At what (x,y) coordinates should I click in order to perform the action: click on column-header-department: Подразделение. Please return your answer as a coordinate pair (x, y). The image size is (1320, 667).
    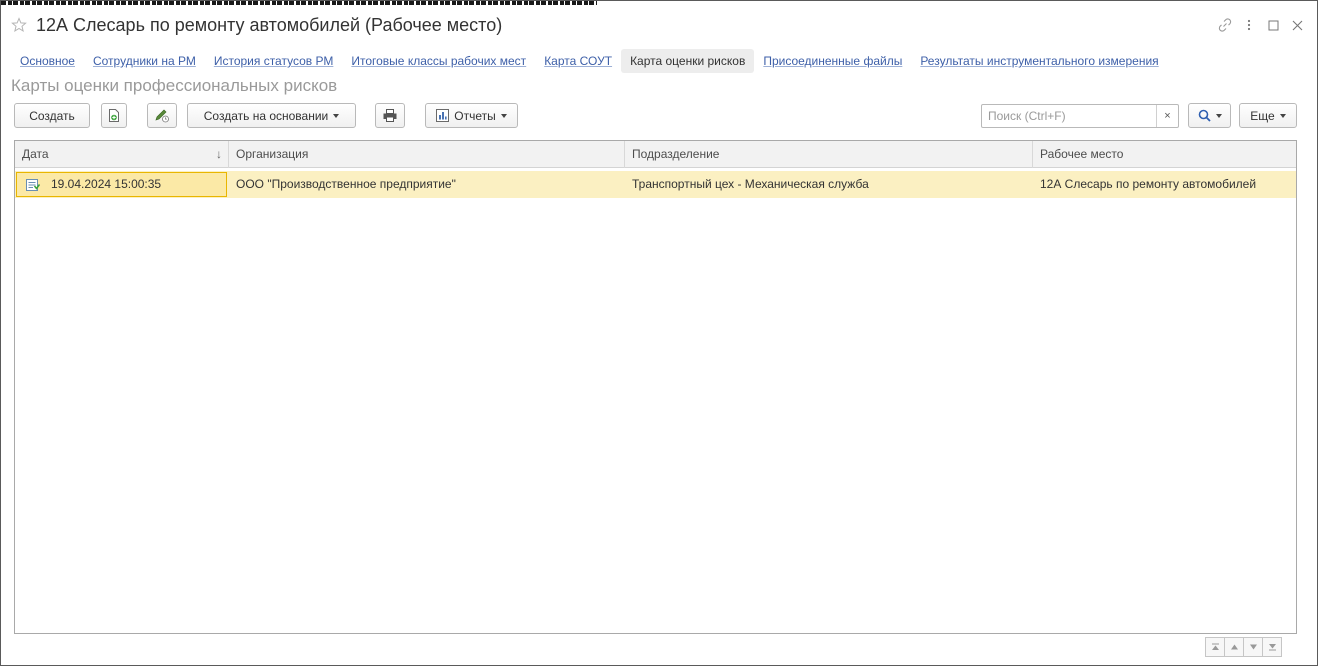
    Looking at the image, I should click on (829, 154).